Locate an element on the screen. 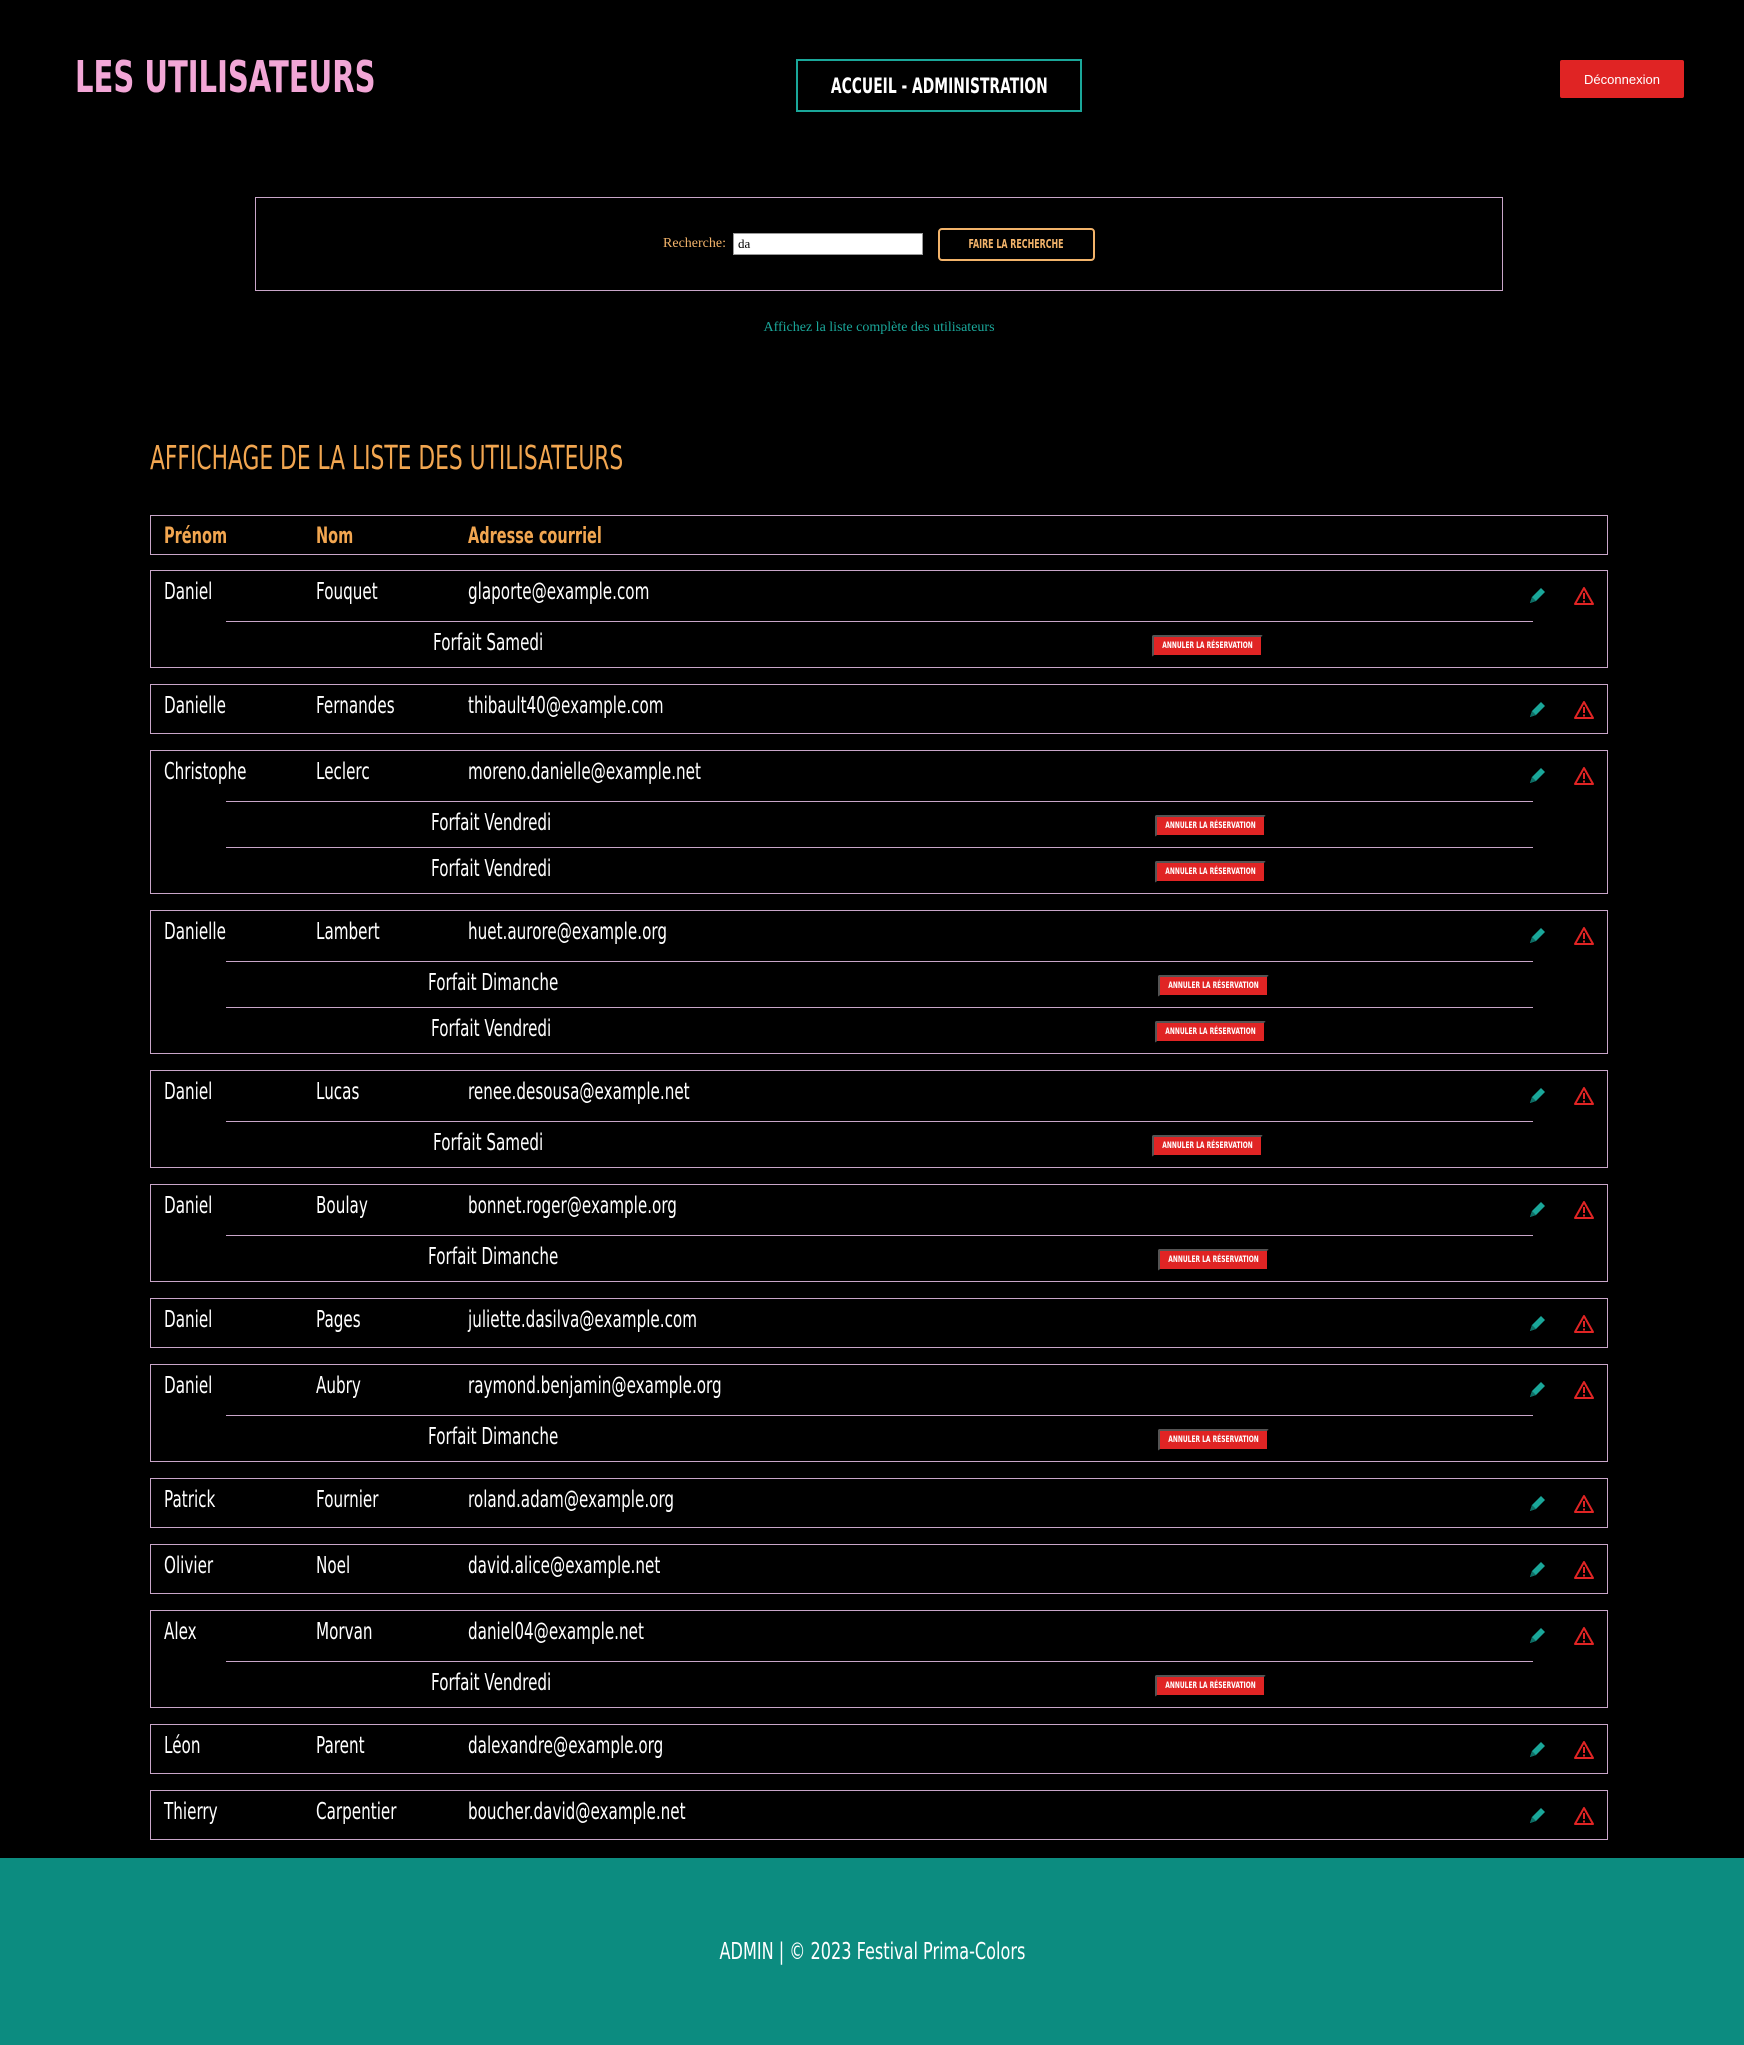 The width and height of the screenshot is (1744, 2045). page-title: LES UTILISATEURS is located at coordinates (225, 77).